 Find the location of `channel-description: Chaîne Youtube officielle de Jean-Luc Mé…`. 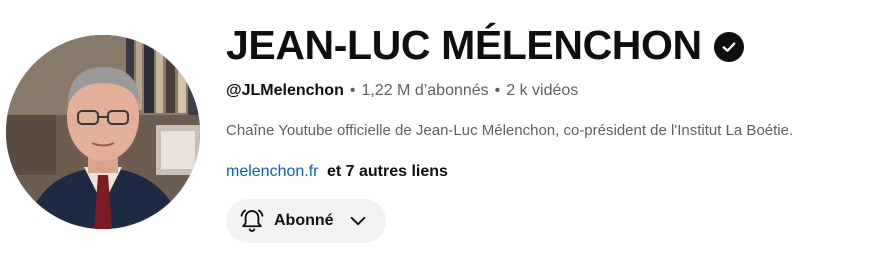

channel-description: Chaîne Youtube officielle de Jean-Luc Mé… is located at coordinates (509, 130).